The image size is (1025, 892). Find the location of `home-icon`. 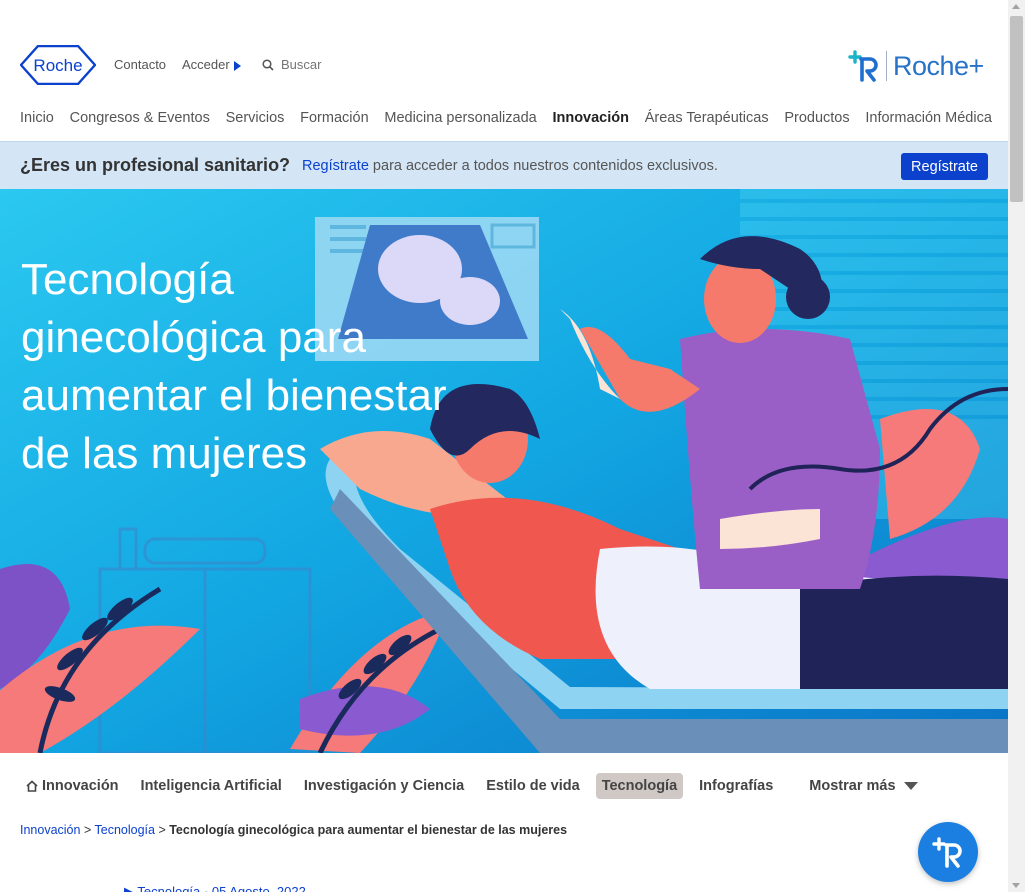

home-icon is located at coordinates (32, 786).